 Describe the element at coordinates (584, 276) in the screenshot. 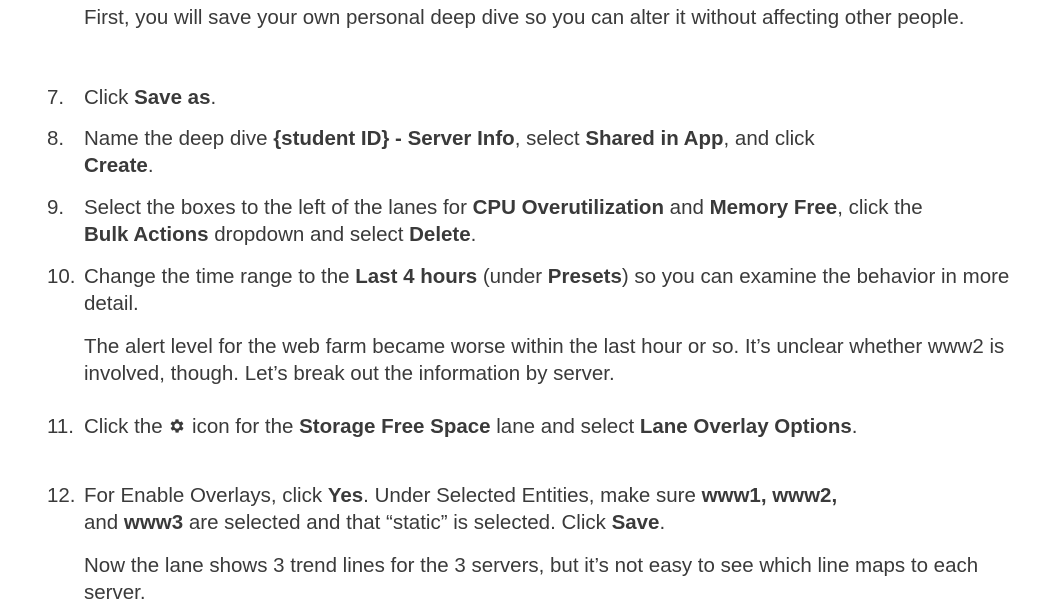

I see `step-bold: Presets` at that location.